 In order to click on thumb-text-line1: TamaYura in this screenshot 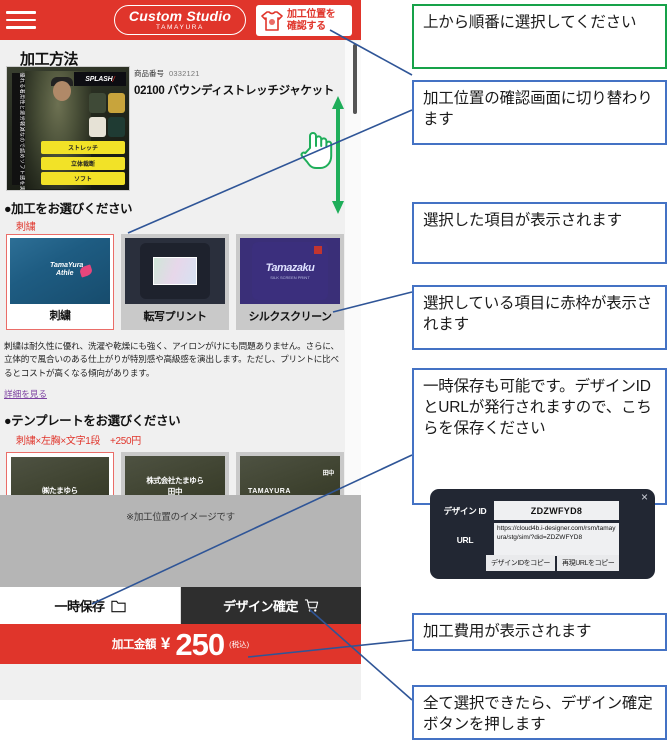, I will do `click(67, 265)`.